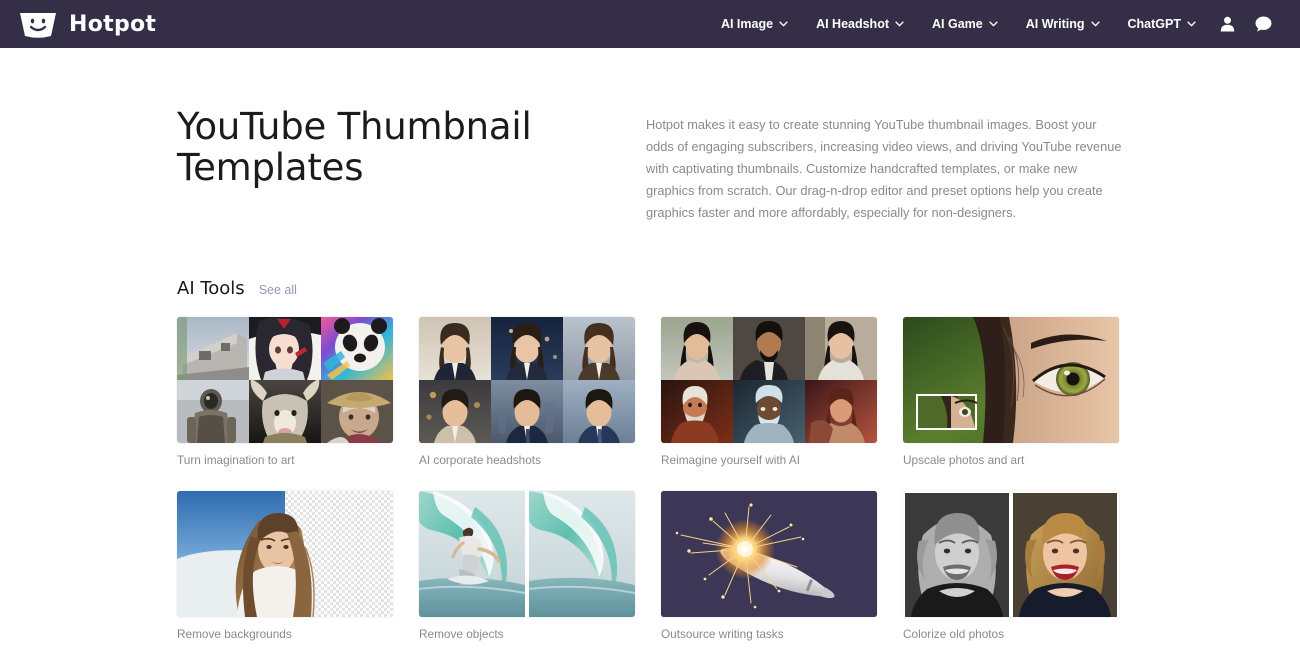  What do you see at coordinates (461, 633) in the screenshot?
I see `tool-caption: Remove objects` at bounding box center [461, 633].